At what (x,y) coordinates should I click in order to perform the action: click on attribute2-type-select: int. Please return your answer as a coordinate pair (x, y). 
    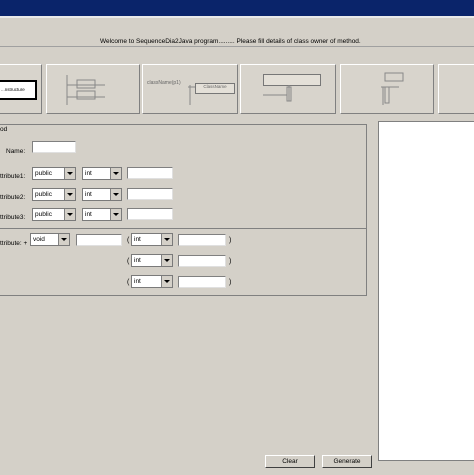
    Looking at the image, I should click on (102, 194).